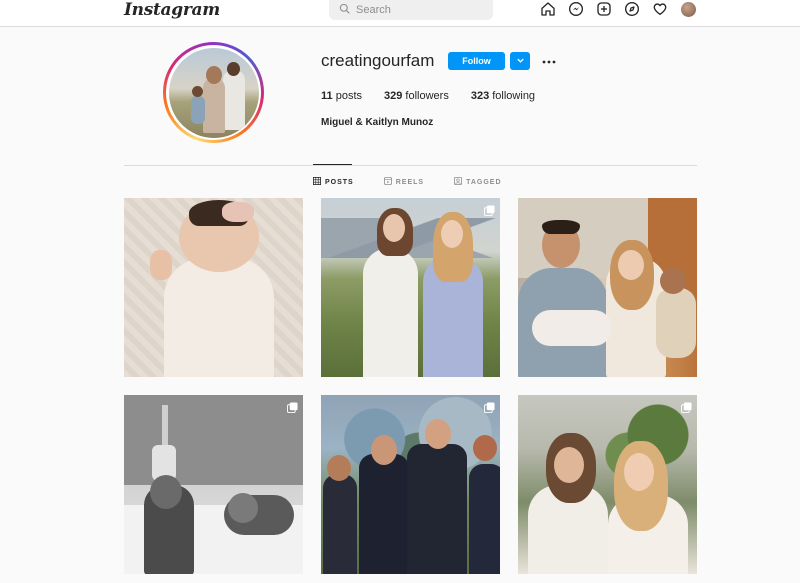 The width and height of the screenshot is (800, 583). What do you see at coordinates (377, 122) in the screenshot?
I see `profile-full-name: Miguel & Kaitlyn Munoz` at bounding box center [377, 122].